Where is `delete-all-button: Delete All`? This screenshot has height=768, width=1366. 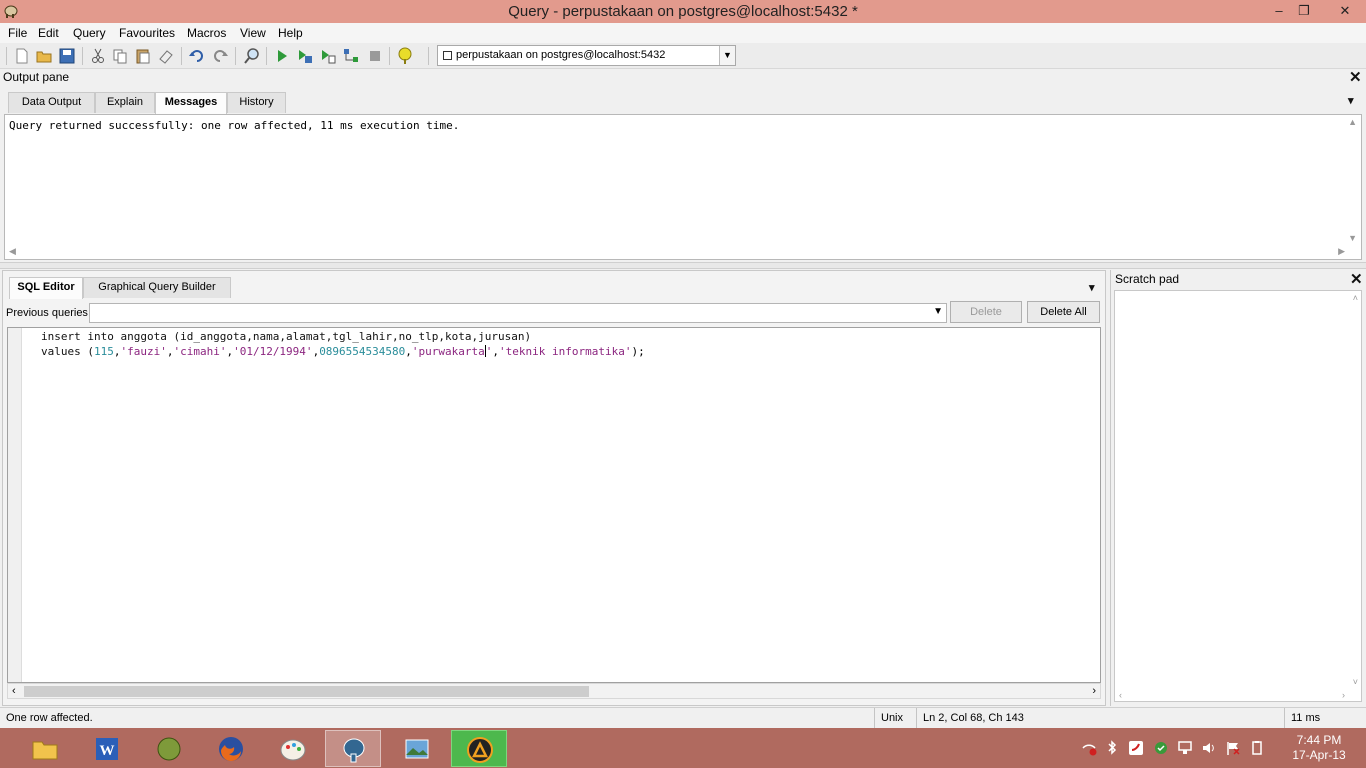
delete-all-button: Delete All is located at coordinates (1063, 312).